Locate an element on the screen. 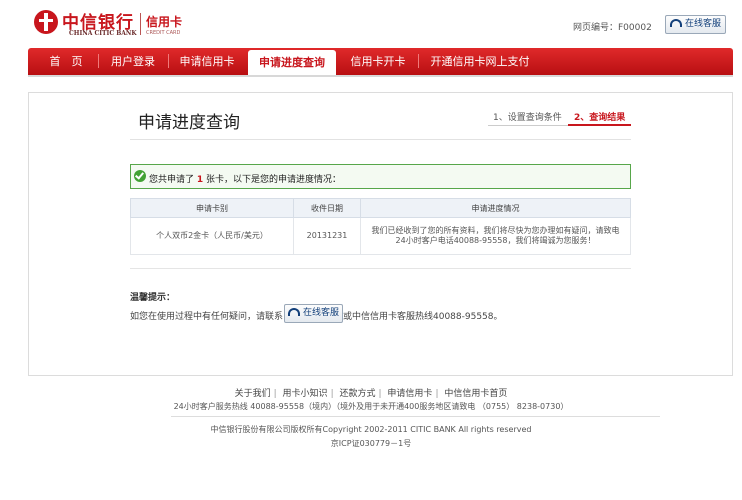  footer-link-repayment: 还款方式 is located at coordinates (357, 394).